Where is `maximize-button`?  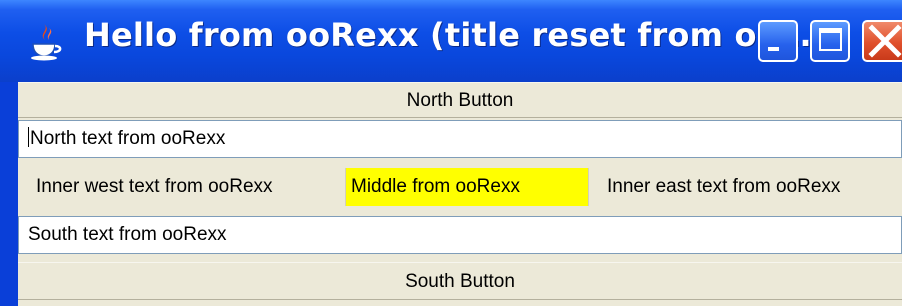 maximize-button is located at coordinates (830, 41).